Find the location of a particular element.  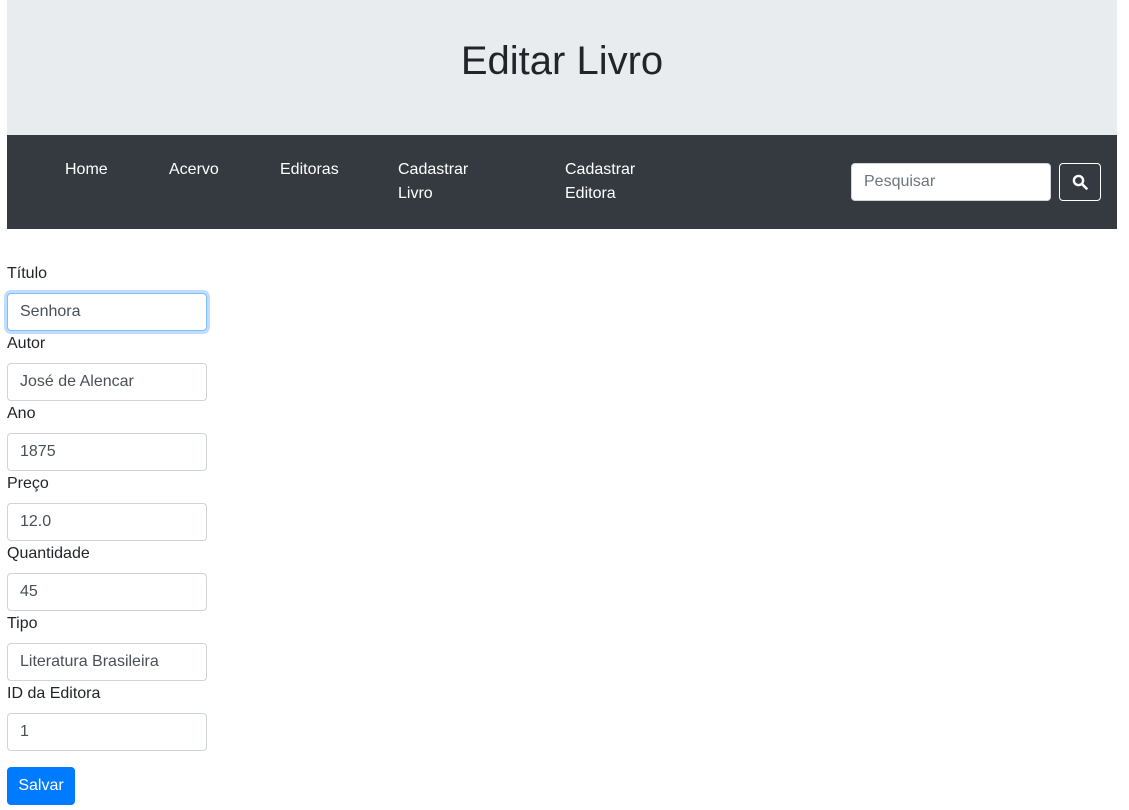

titulo-label: Título is located at coordinates (27, 273).